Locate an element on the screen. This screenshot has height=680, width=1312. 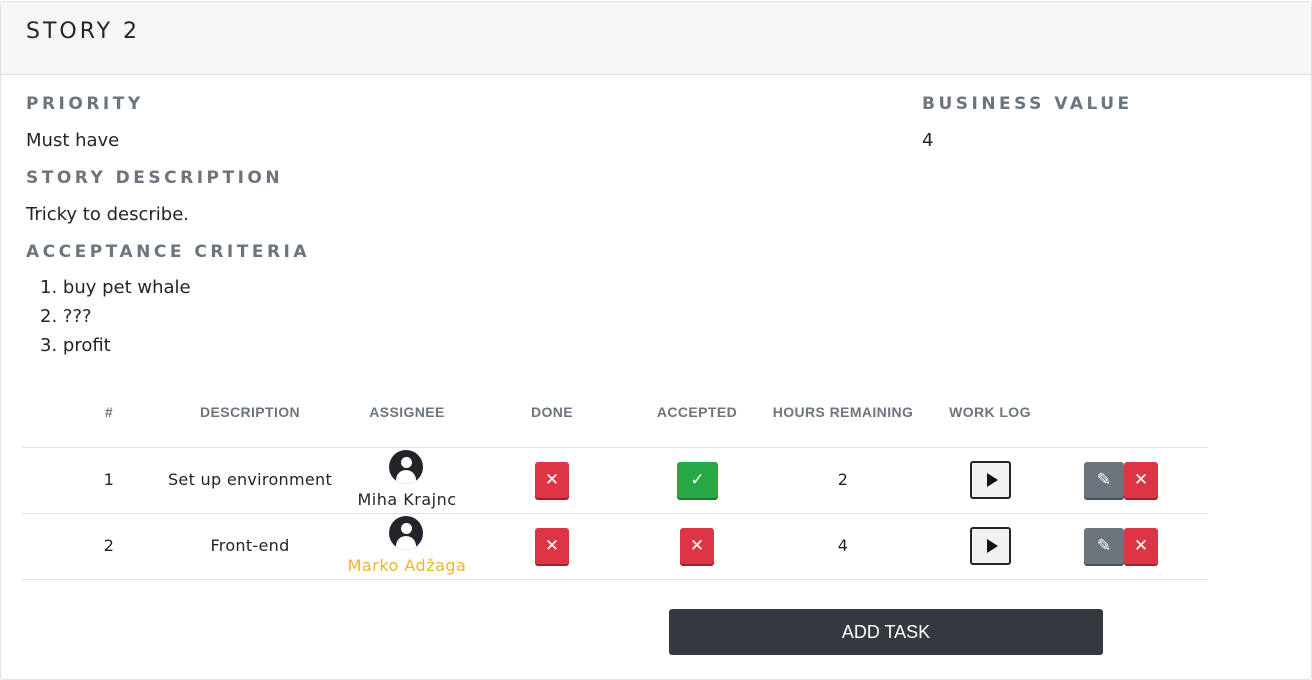
business-value-label: BUSINESS VALUE is located at coordinates (1027, 104).